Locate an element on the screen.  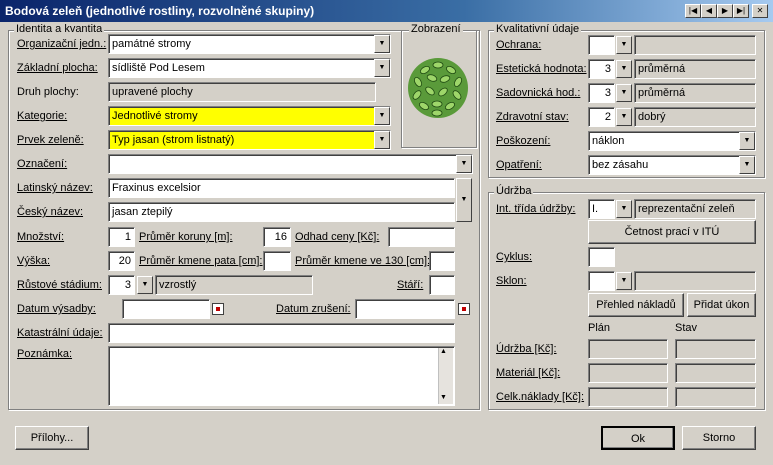
poskozeni-select: náklon is located at coordinates (672, 141).